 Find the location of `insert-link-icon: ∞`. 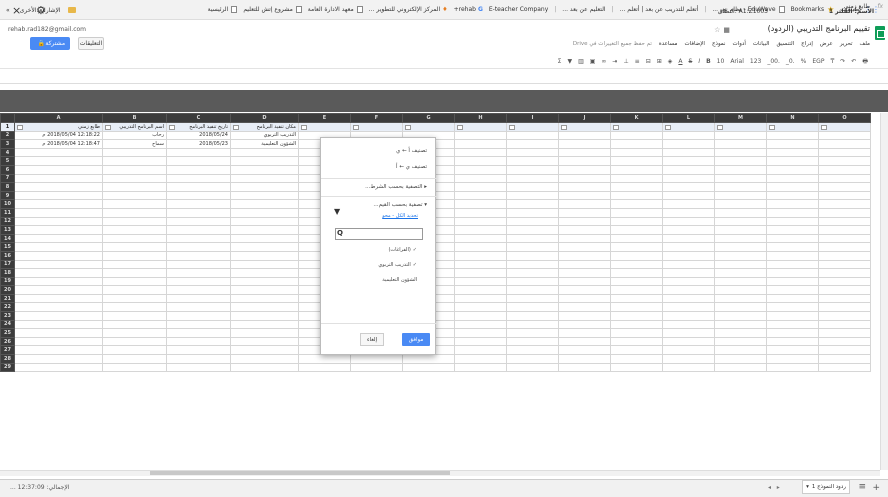

insert-link-icon: ∞ is located at coordinates (603, 61).